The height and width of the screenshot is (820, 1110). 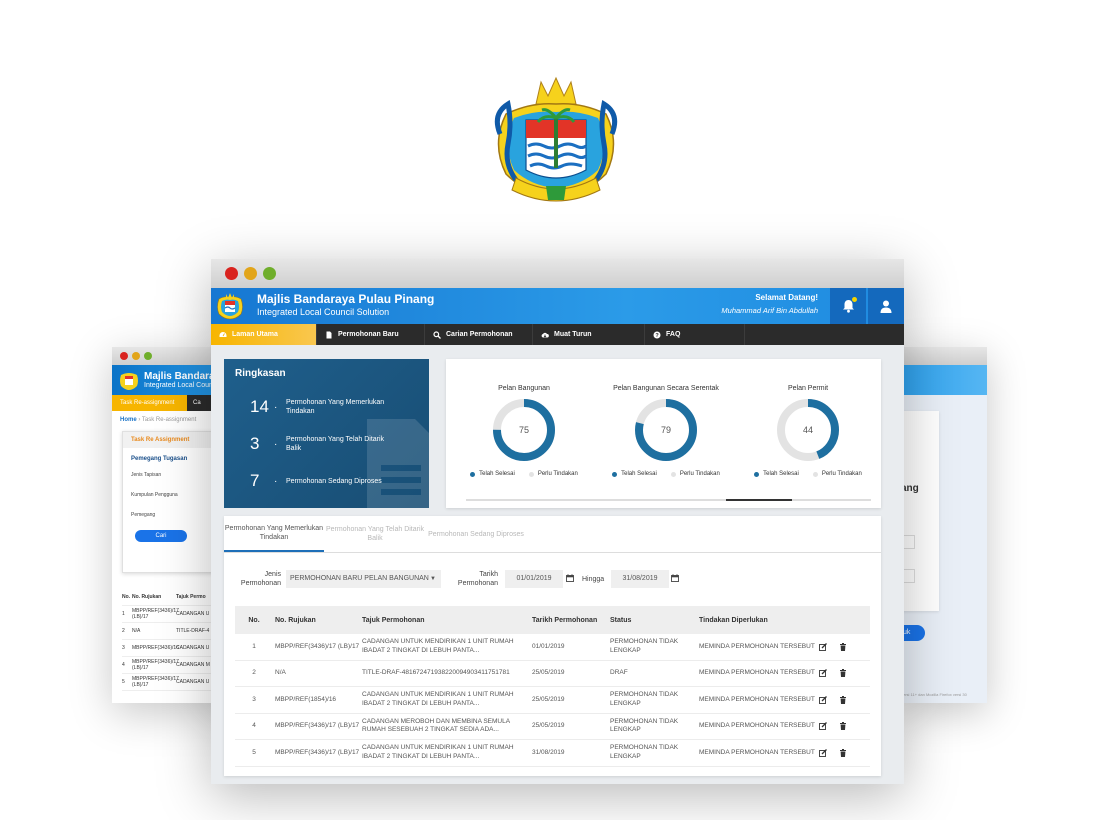 I want to click on summary-row-action-required: 14 · Permohonan Yang Memerlukan Tindakan, so click(x=323, y=407).